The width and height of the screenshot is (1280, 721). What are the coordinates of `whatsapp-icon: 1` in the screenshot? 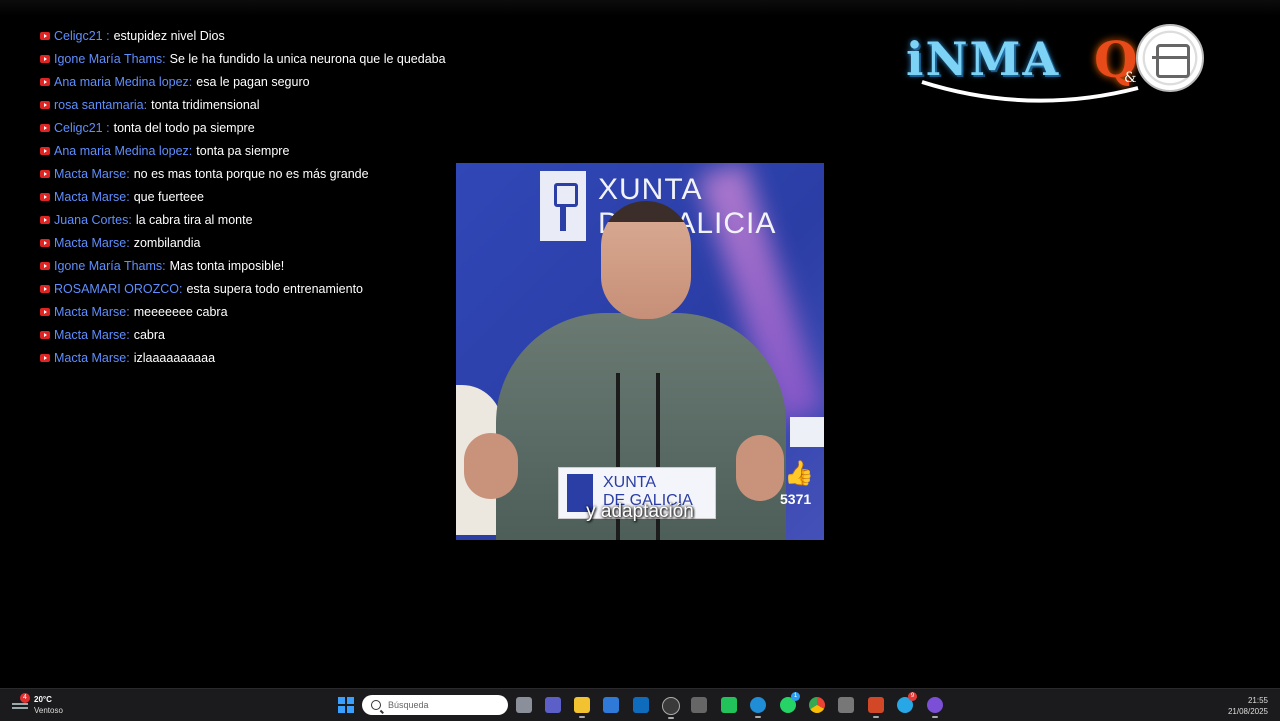 It's located at (790, 702).